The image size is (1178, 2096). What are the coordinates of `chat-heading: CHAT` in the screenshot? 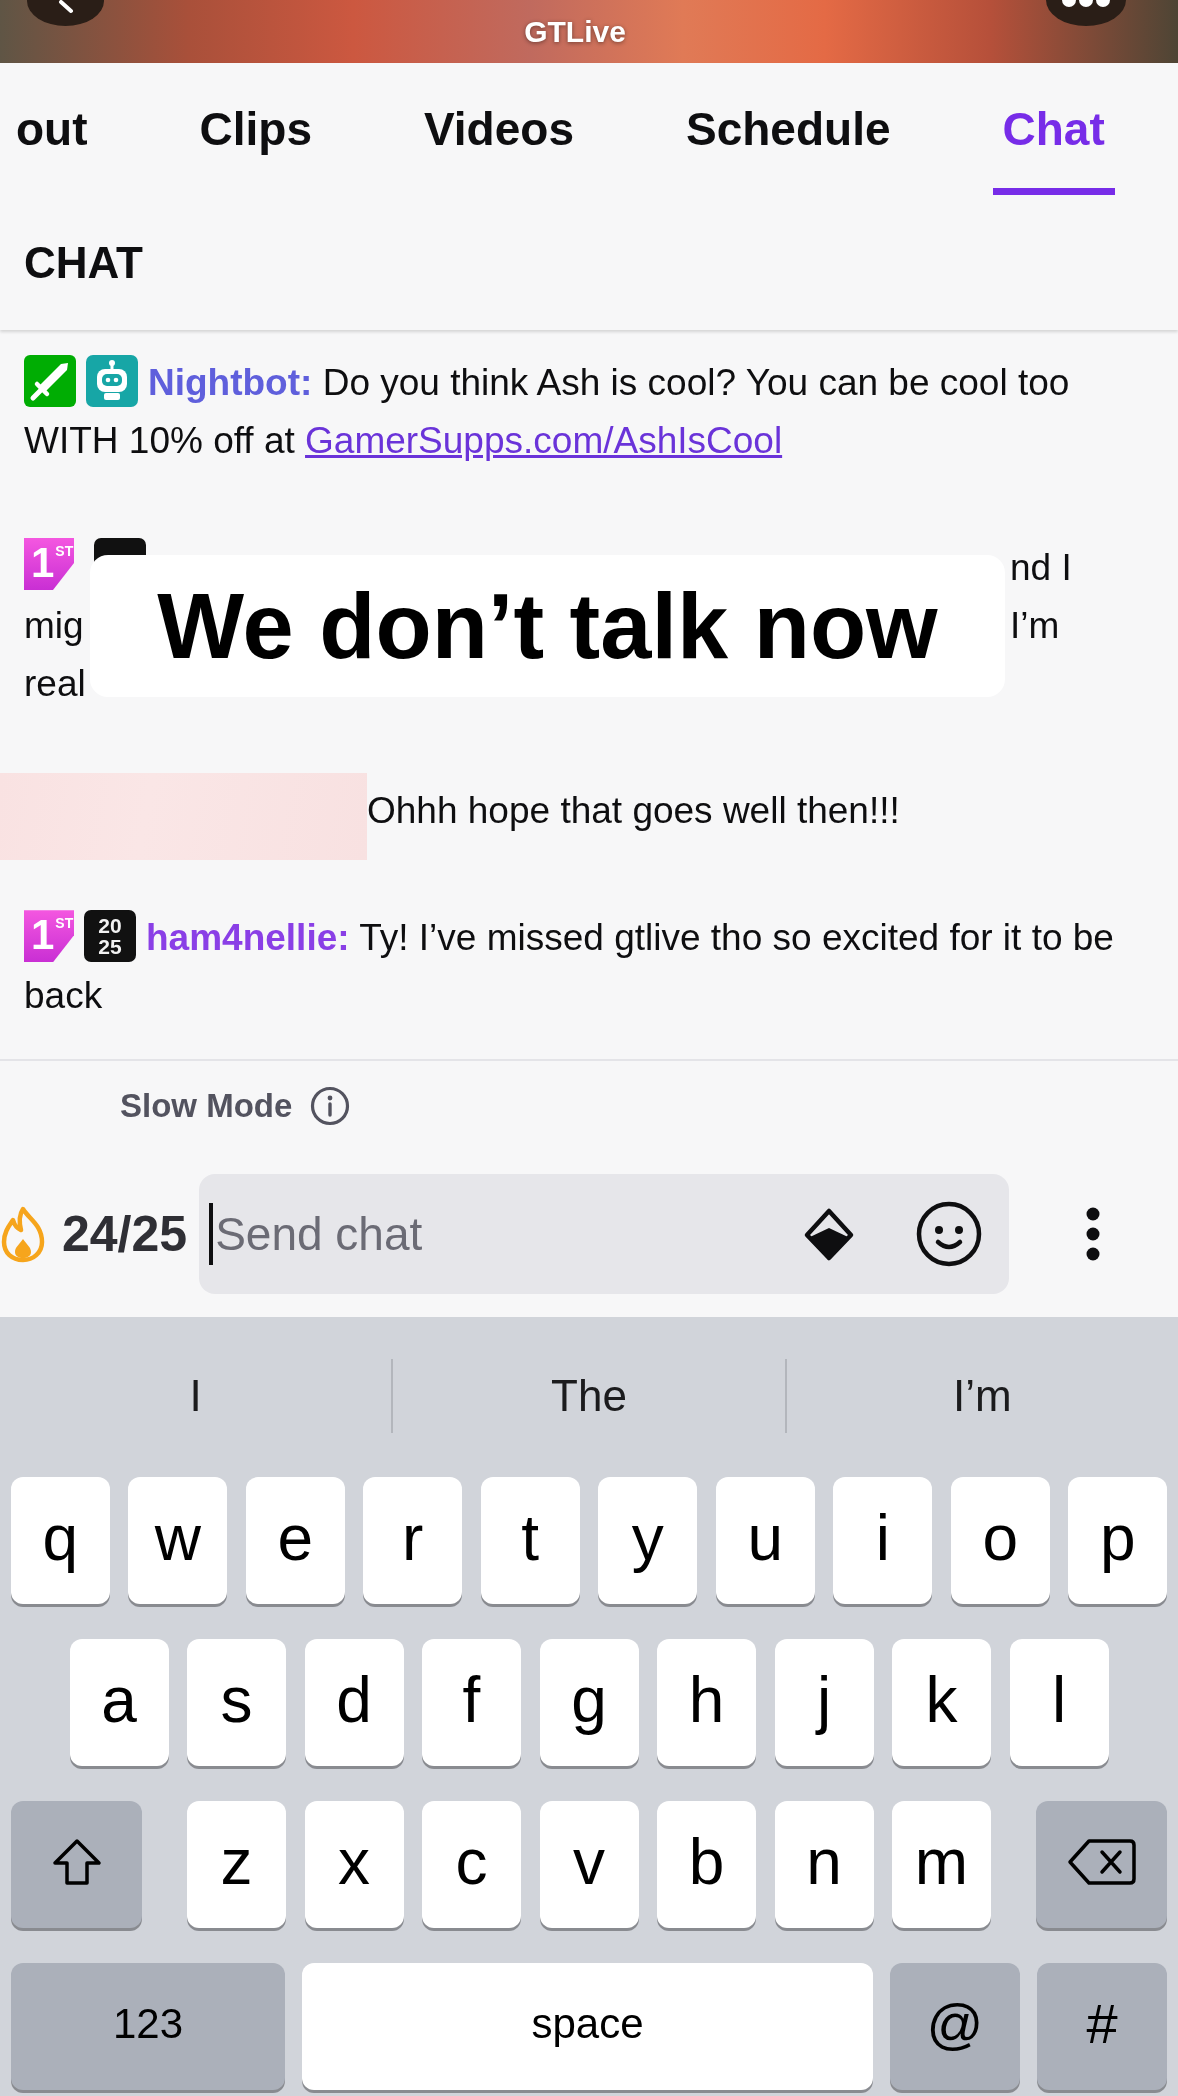 It's located at (83, 262).